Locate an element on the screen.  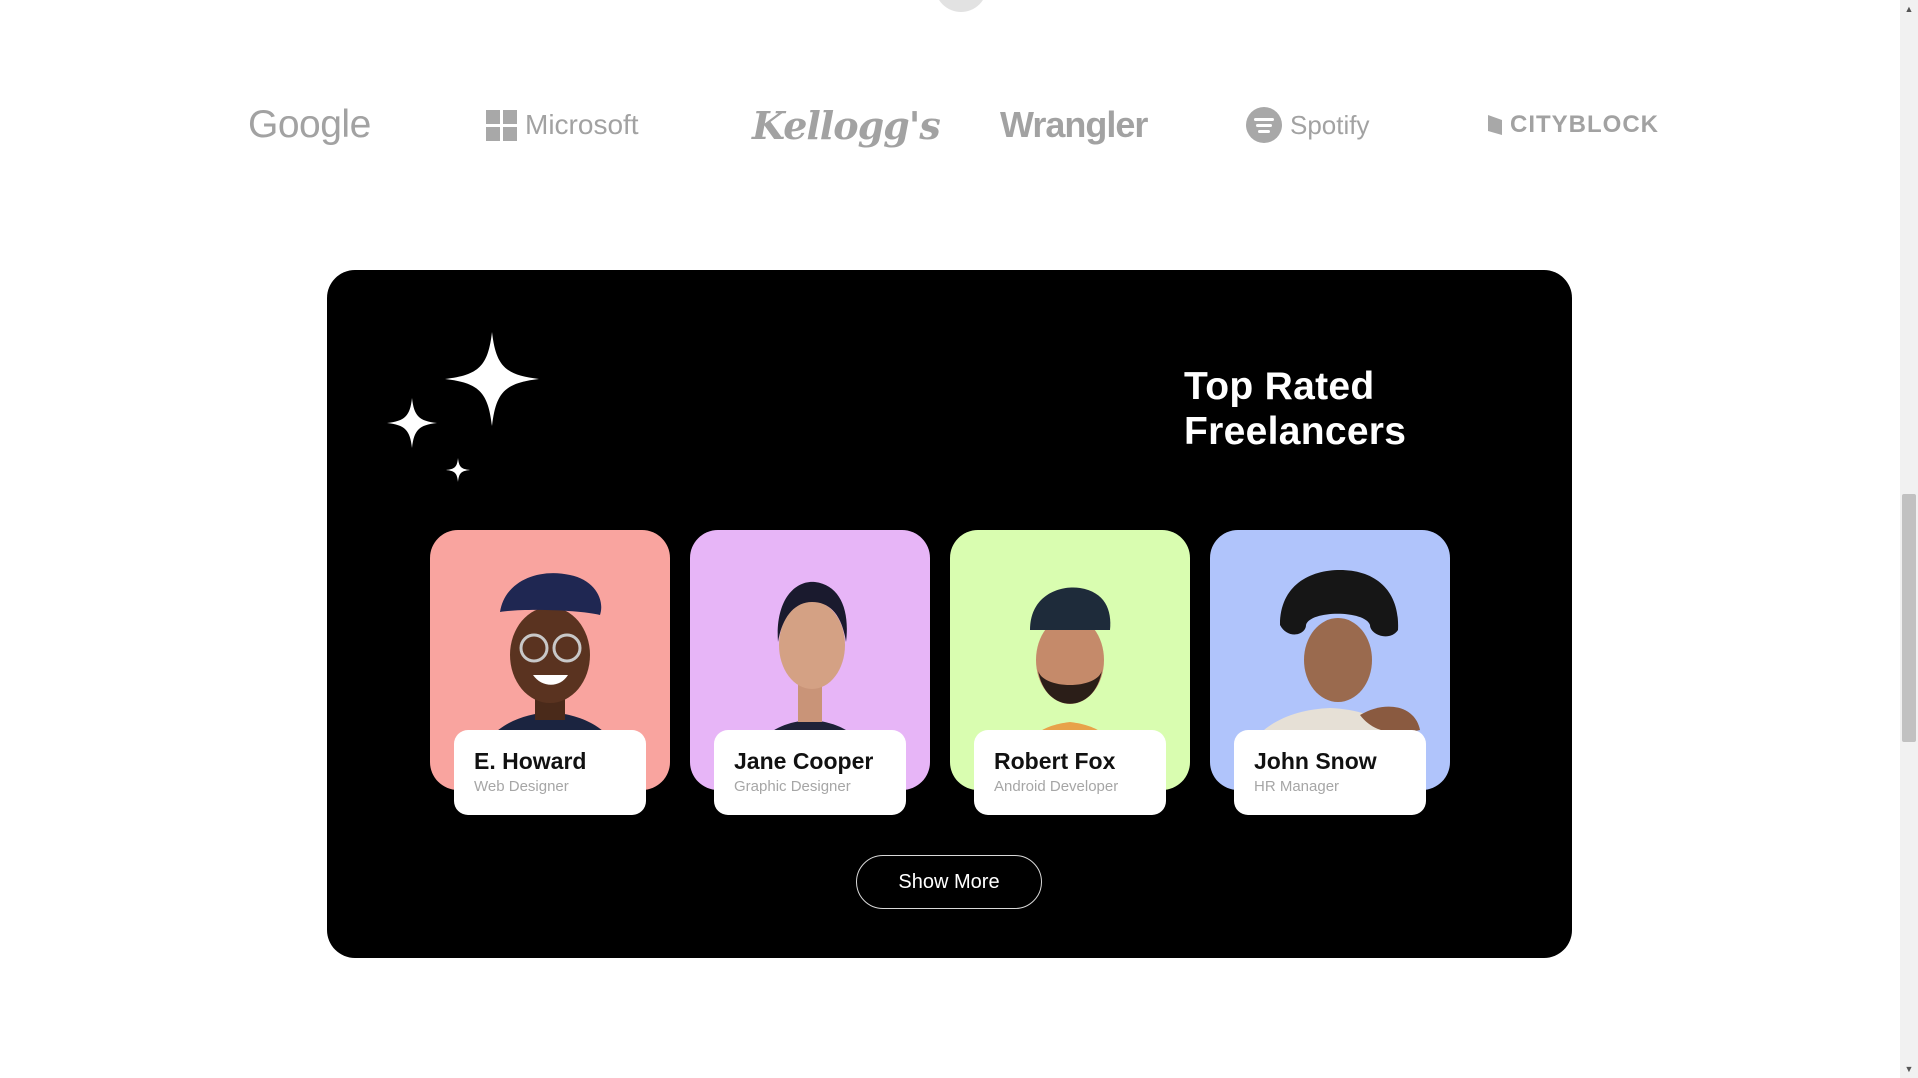
scrollbar-thumb is located at coordinates (1909, 618).